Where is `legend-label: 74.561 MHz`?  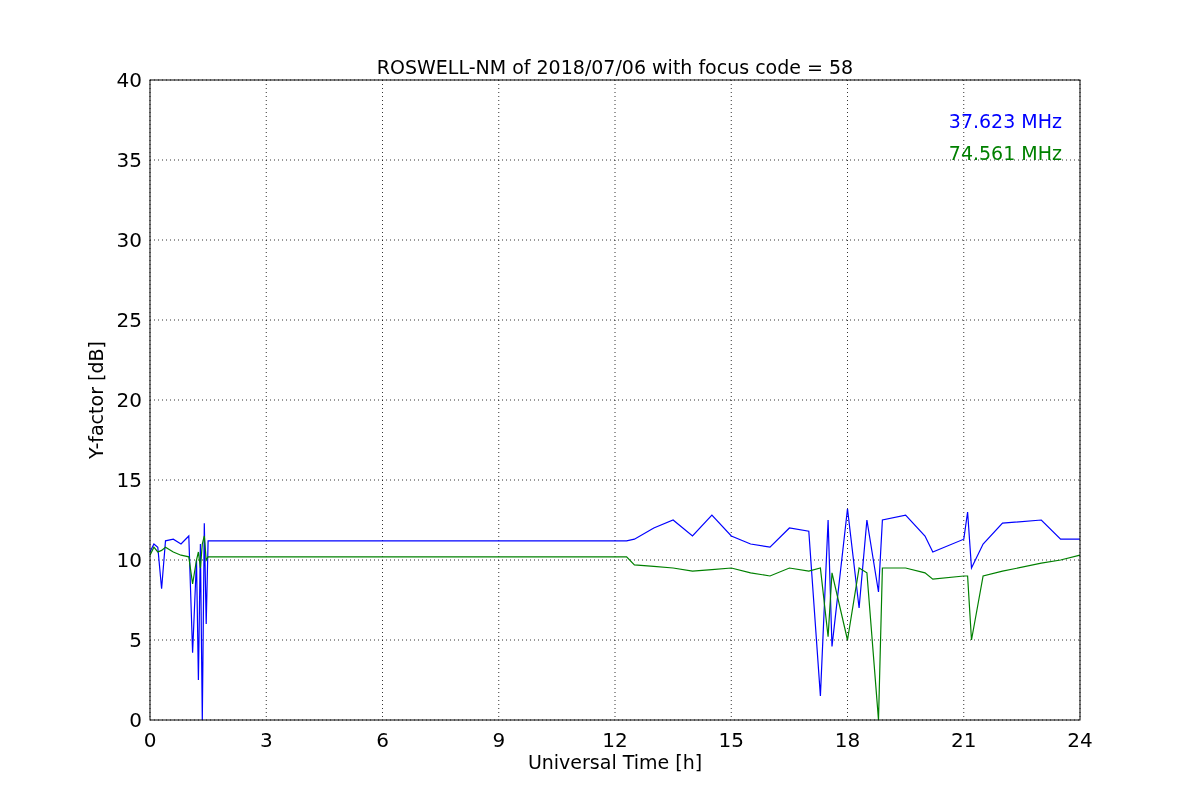 legend-label: 74.561 MHz is located at coordinates (1005, 153).